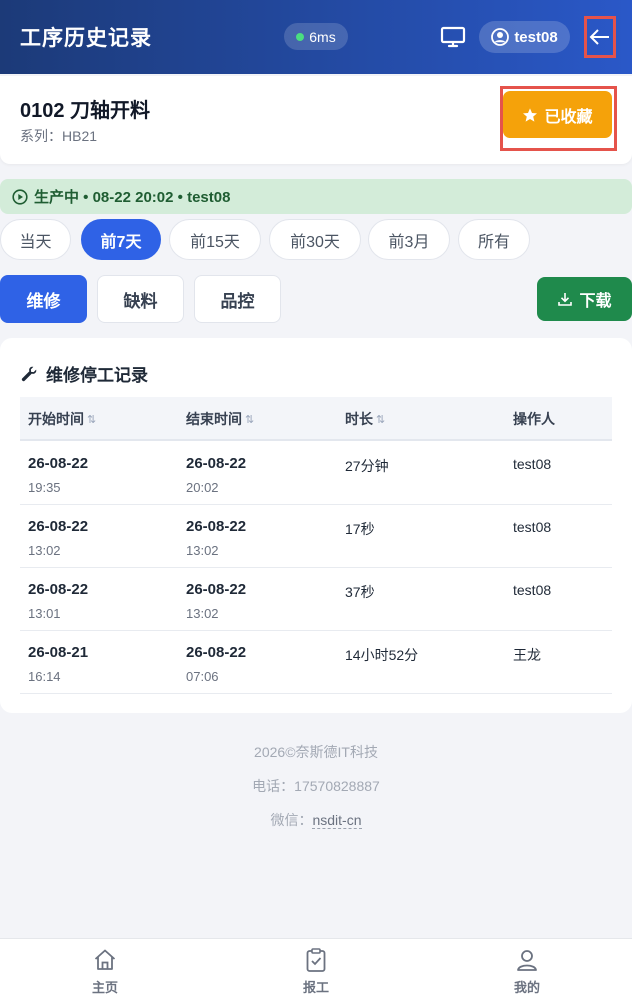  What do you see at coordinates (44, 676) in the screenshot?
I see `start-time: 16:14` at bounding box center [44, 676].